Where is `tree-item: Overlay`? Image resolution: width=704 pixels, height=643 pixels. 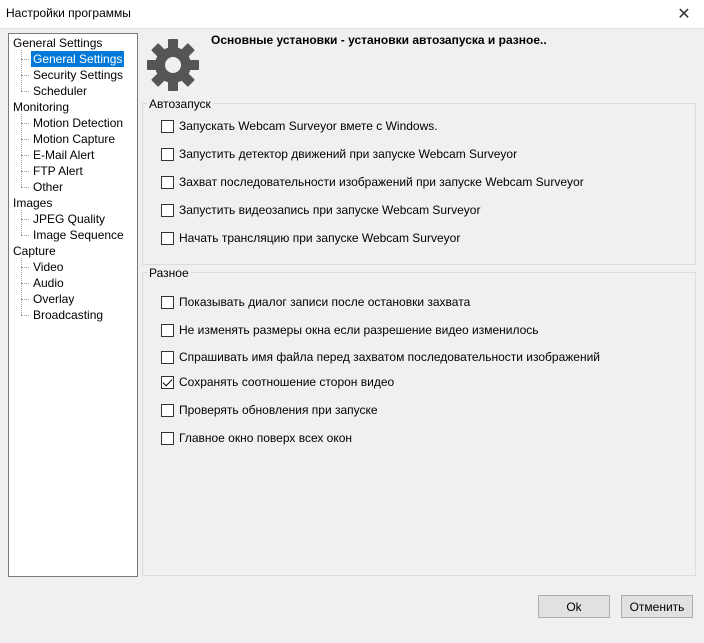
tree-item: Overlay is located at coordinates (53, 299).